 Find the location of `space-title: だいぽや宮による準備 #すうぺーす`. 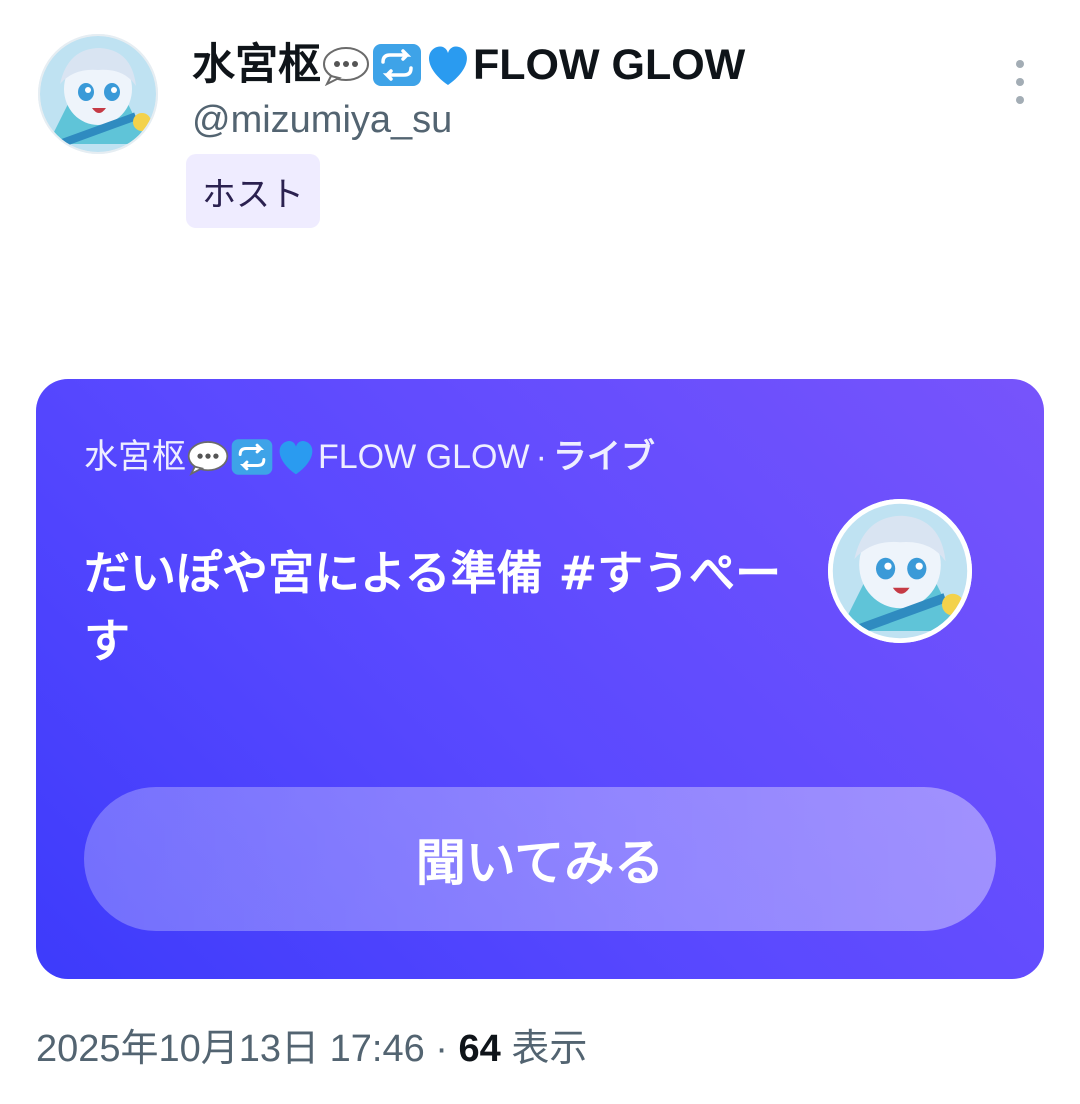

space-title: だいぽや宮による準備 #すうぺーす is located at coordinates (433, 607).